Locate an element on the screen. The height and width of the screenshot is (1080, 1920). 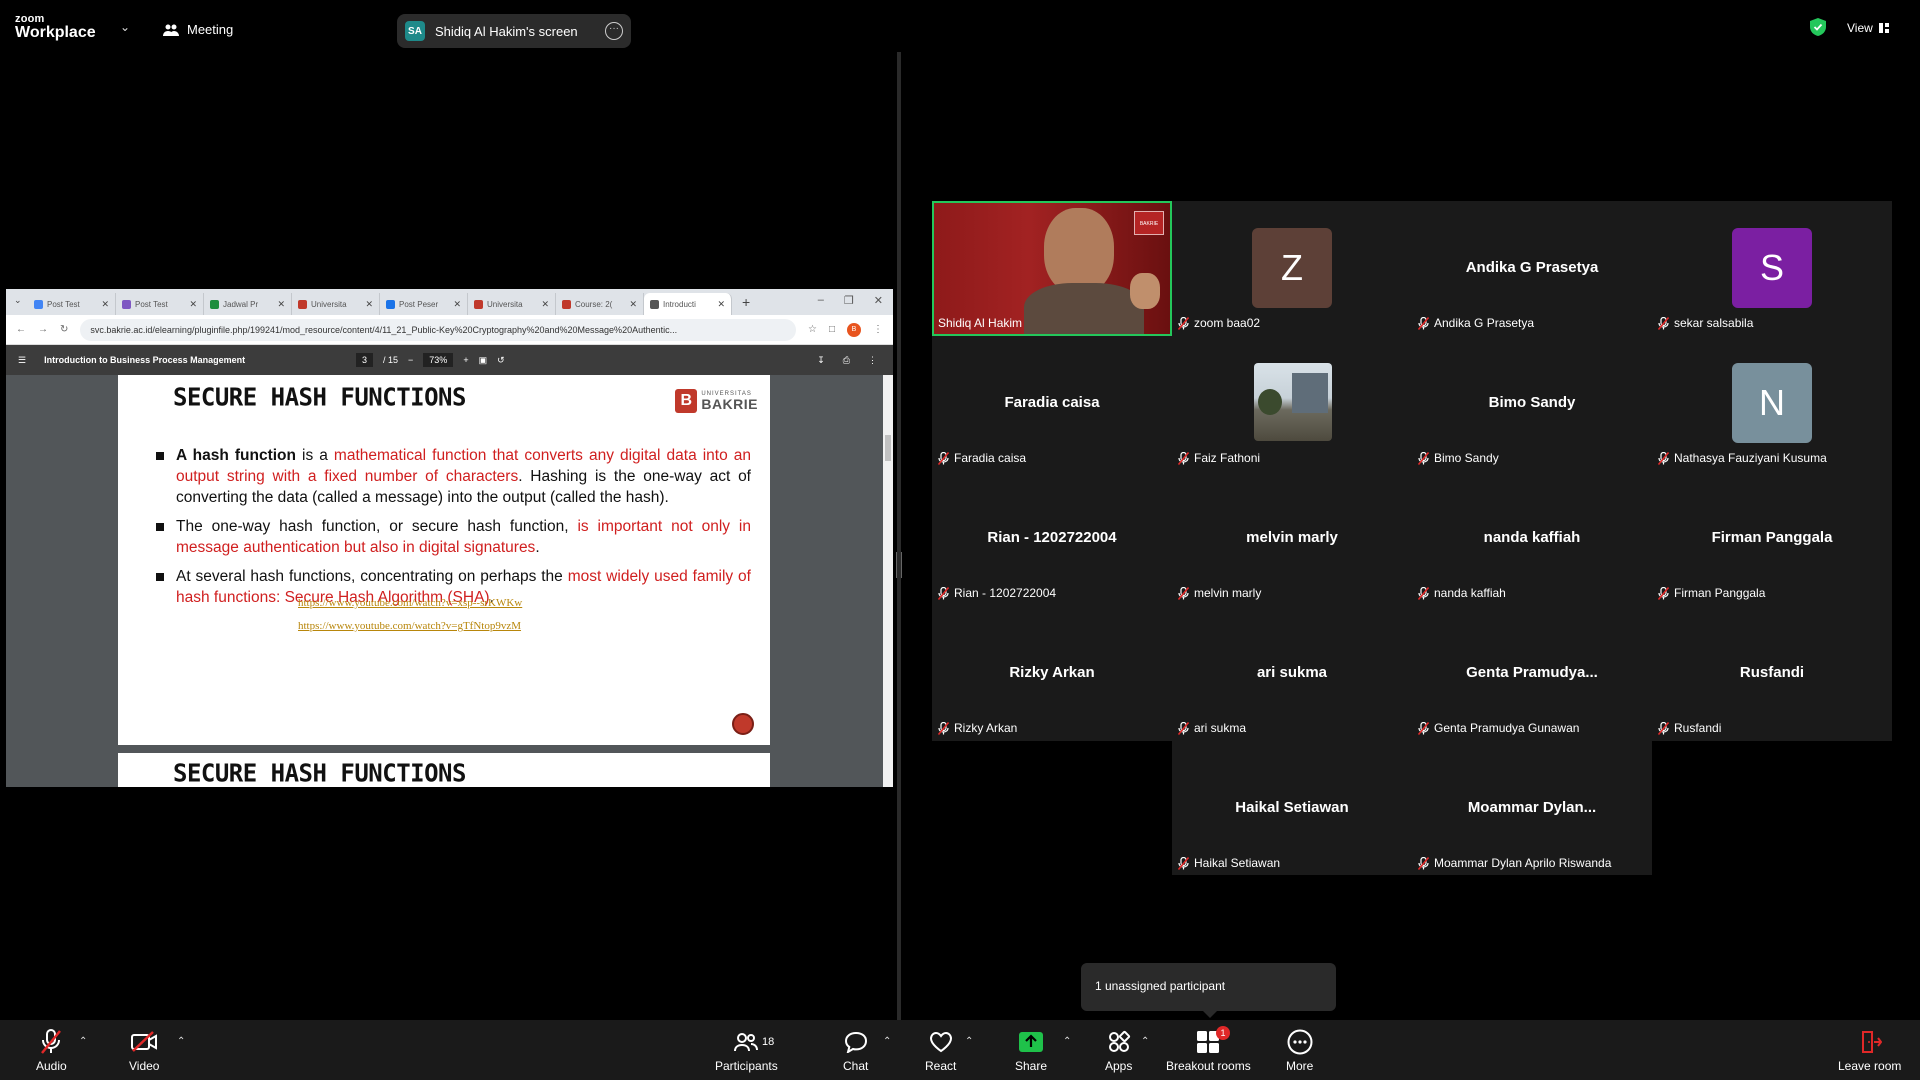
scrollbar-thumb is located at coordinates (888, 448).